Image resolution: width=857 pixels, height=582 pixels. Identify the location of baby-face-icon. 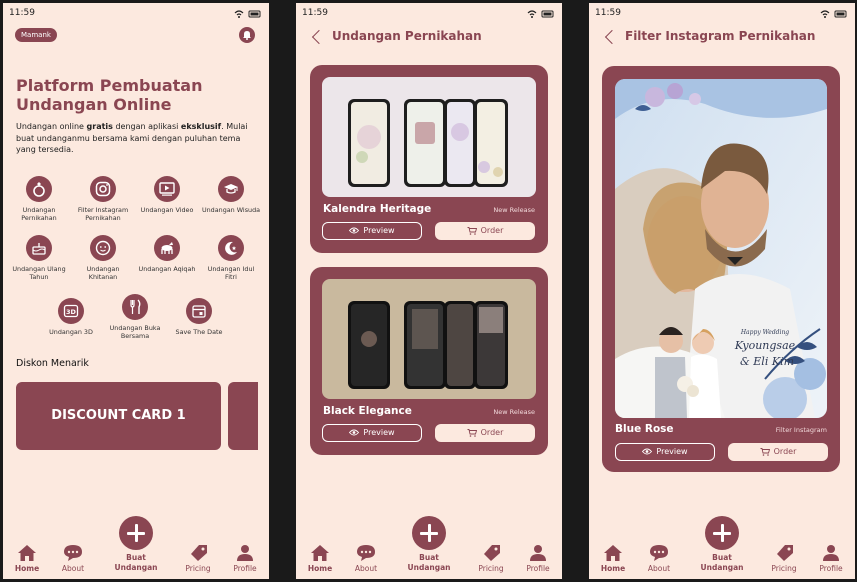
(103, 248).